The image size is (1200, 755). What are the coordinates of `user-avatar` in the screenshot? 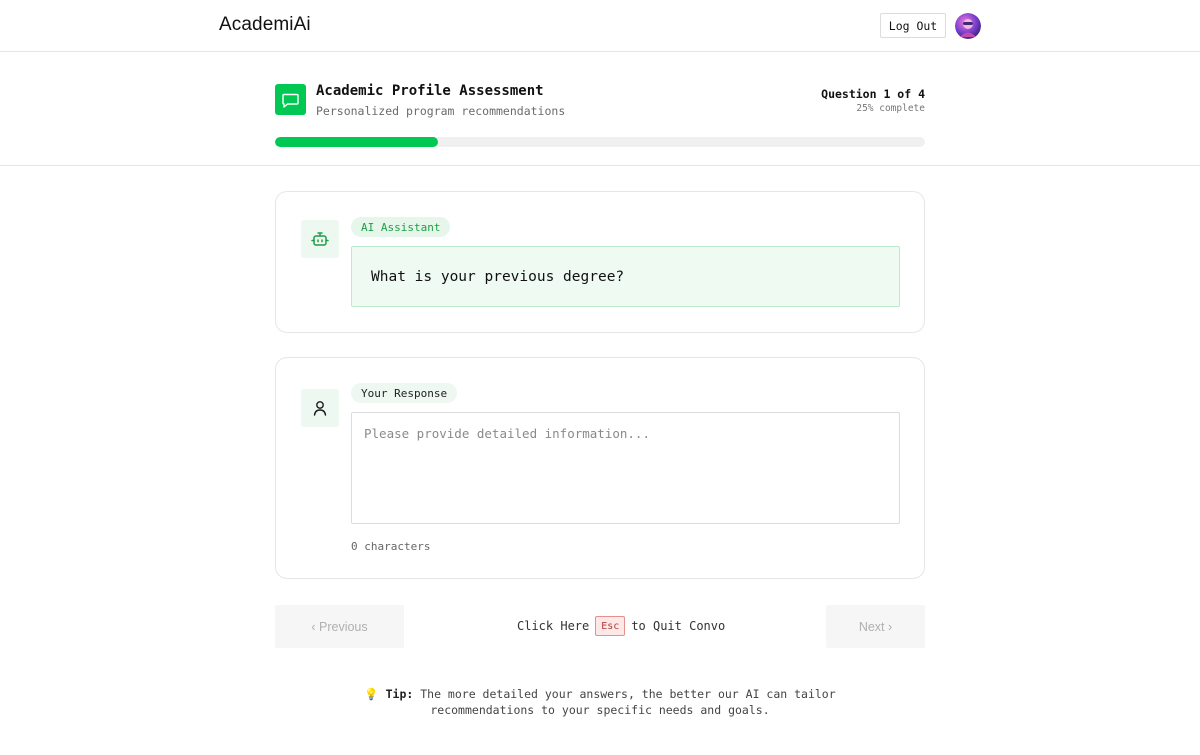 It's located at (968, 26).